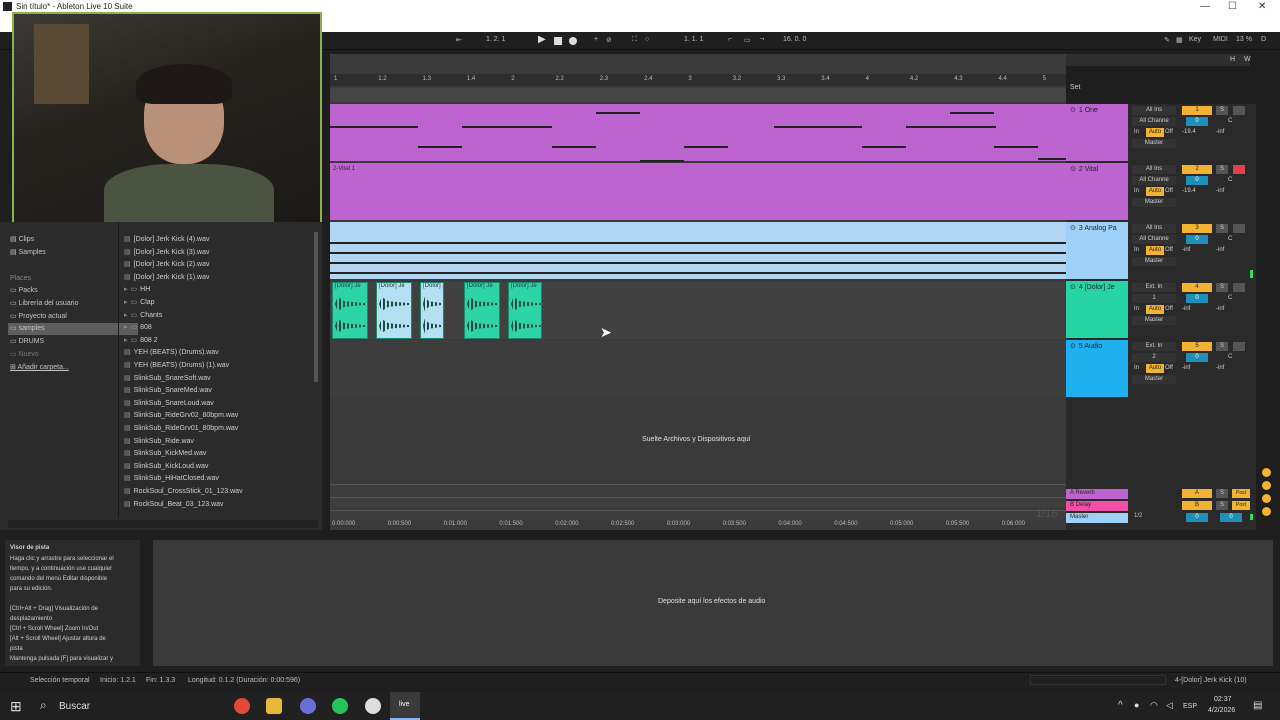  What do you see at coordinates (1197, 228) in the screenshot?
I see `track-activator-button: 3` at bounding box center [1197, 228].